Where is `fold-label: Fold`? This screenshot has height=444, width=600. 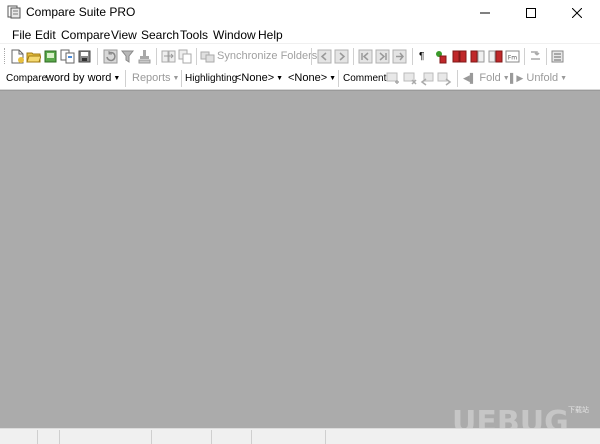 fold-label: Fold is located at coordinates (490, 78).